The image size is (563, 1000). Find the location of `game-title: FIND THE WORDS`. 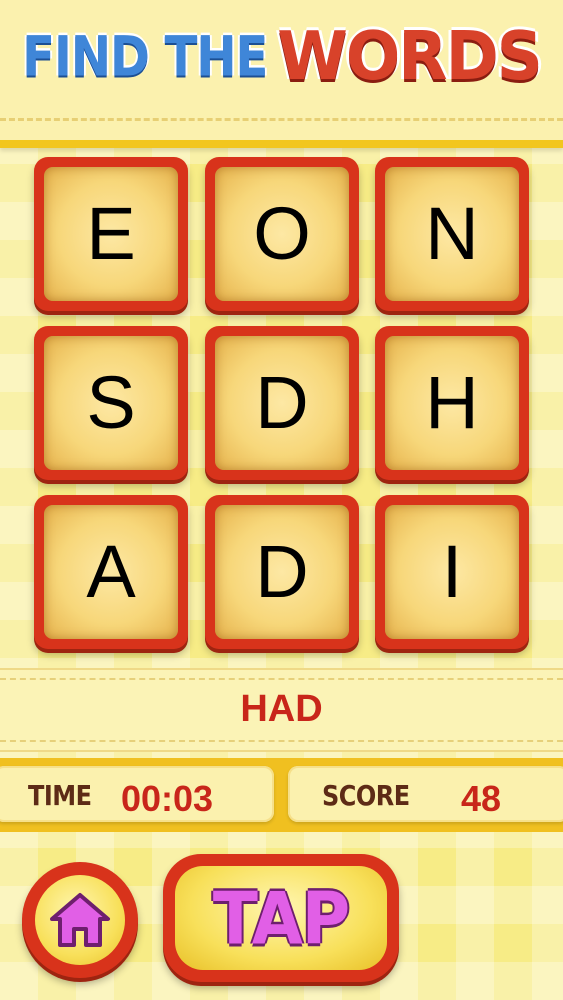

game-title: FIND THE WORDS is located at coordinates (281, 57).